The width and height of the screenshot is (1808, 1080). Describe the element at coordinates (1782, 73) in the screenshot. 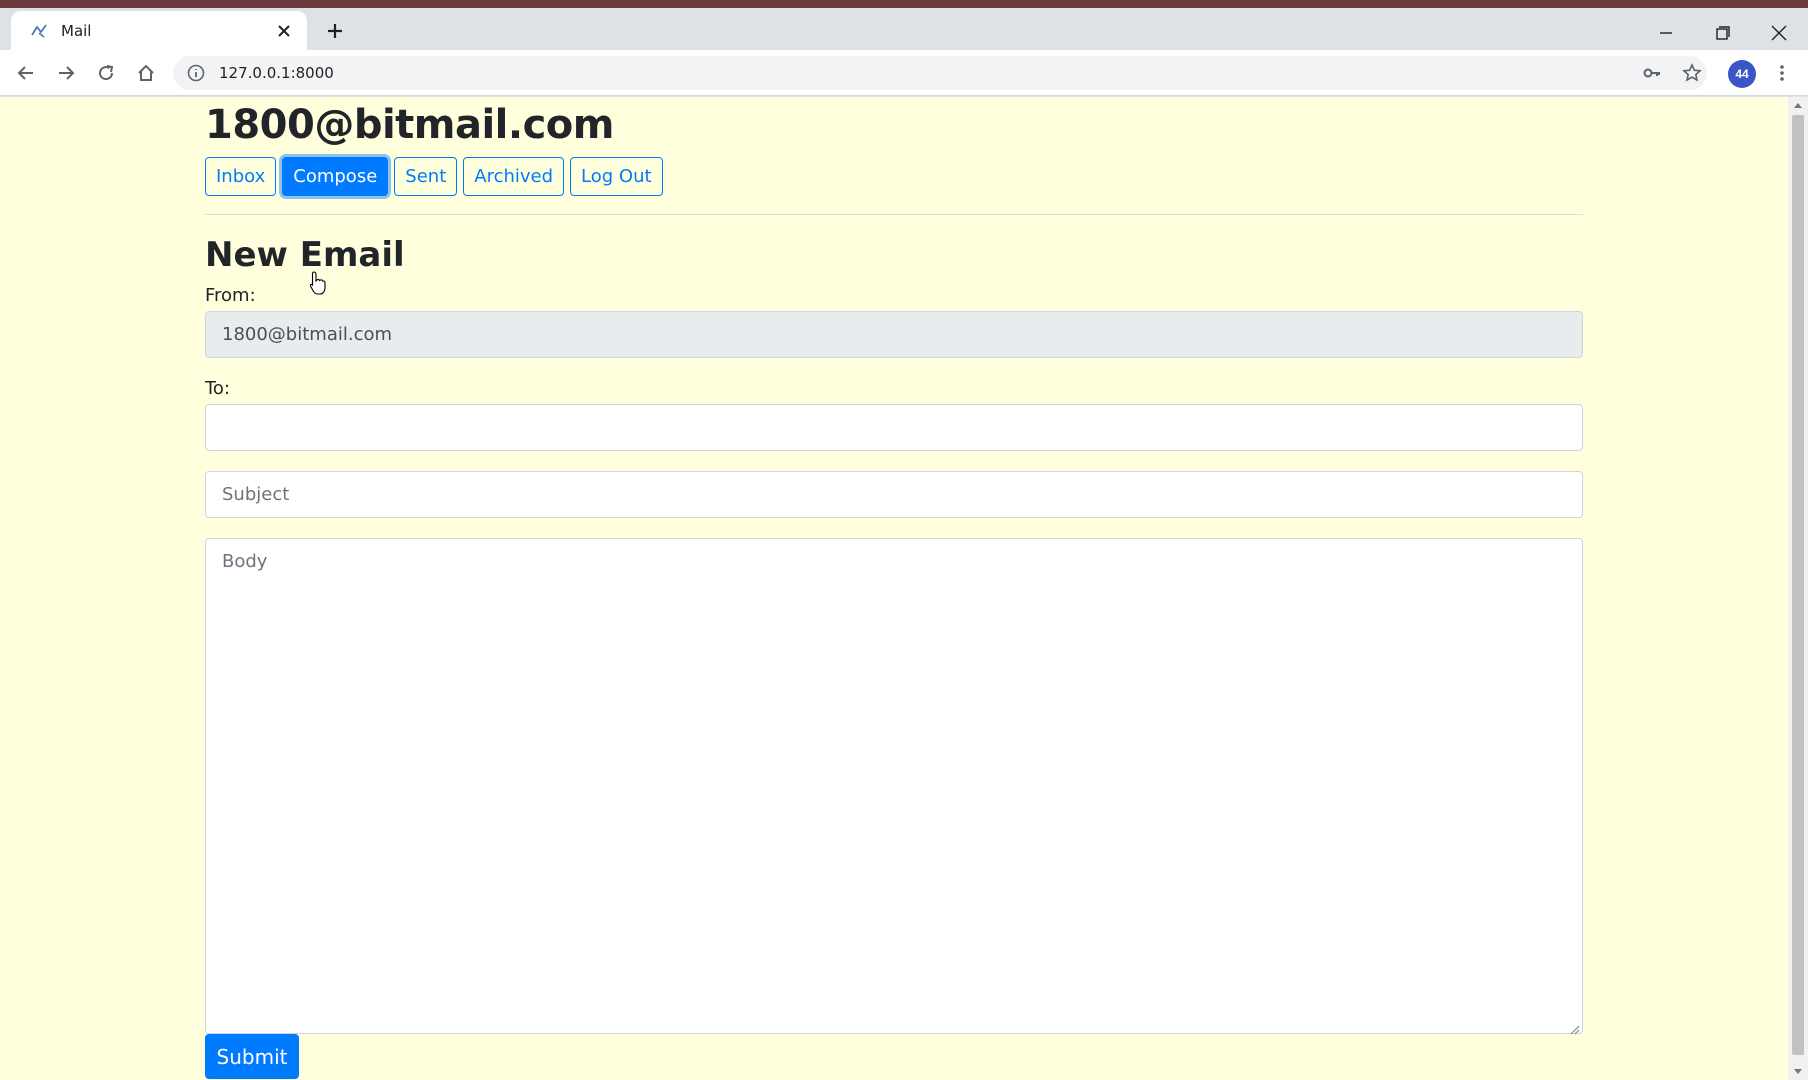

I see `kebab-menu-icon` at that location.